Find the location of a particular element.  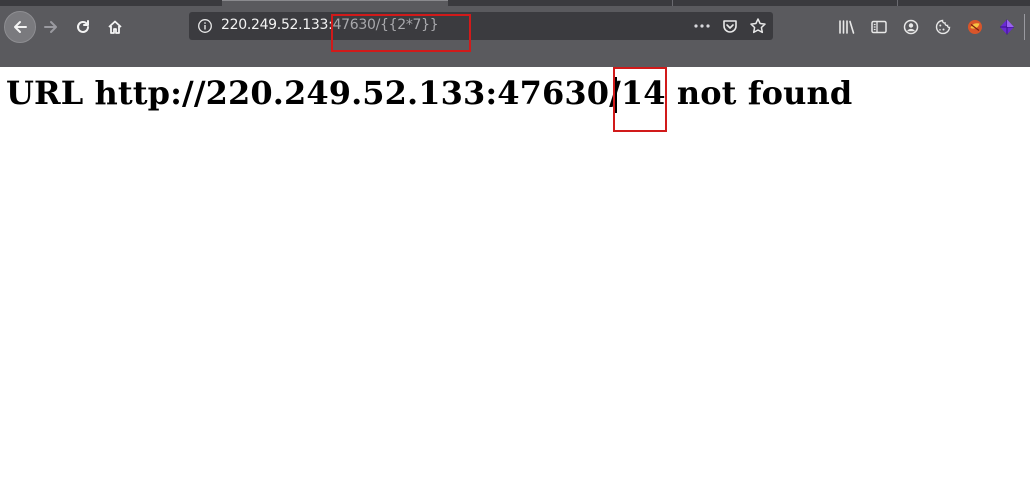

account-button is located at coordinates (911, 27).